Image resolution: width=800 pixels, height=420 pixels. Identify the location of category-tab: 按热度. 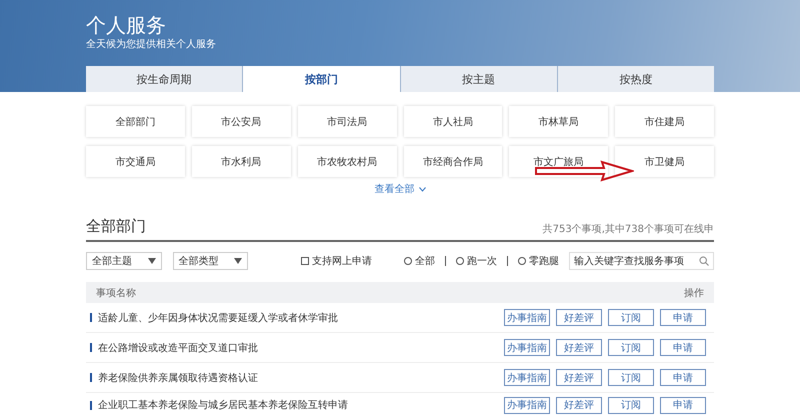
(635, 79).